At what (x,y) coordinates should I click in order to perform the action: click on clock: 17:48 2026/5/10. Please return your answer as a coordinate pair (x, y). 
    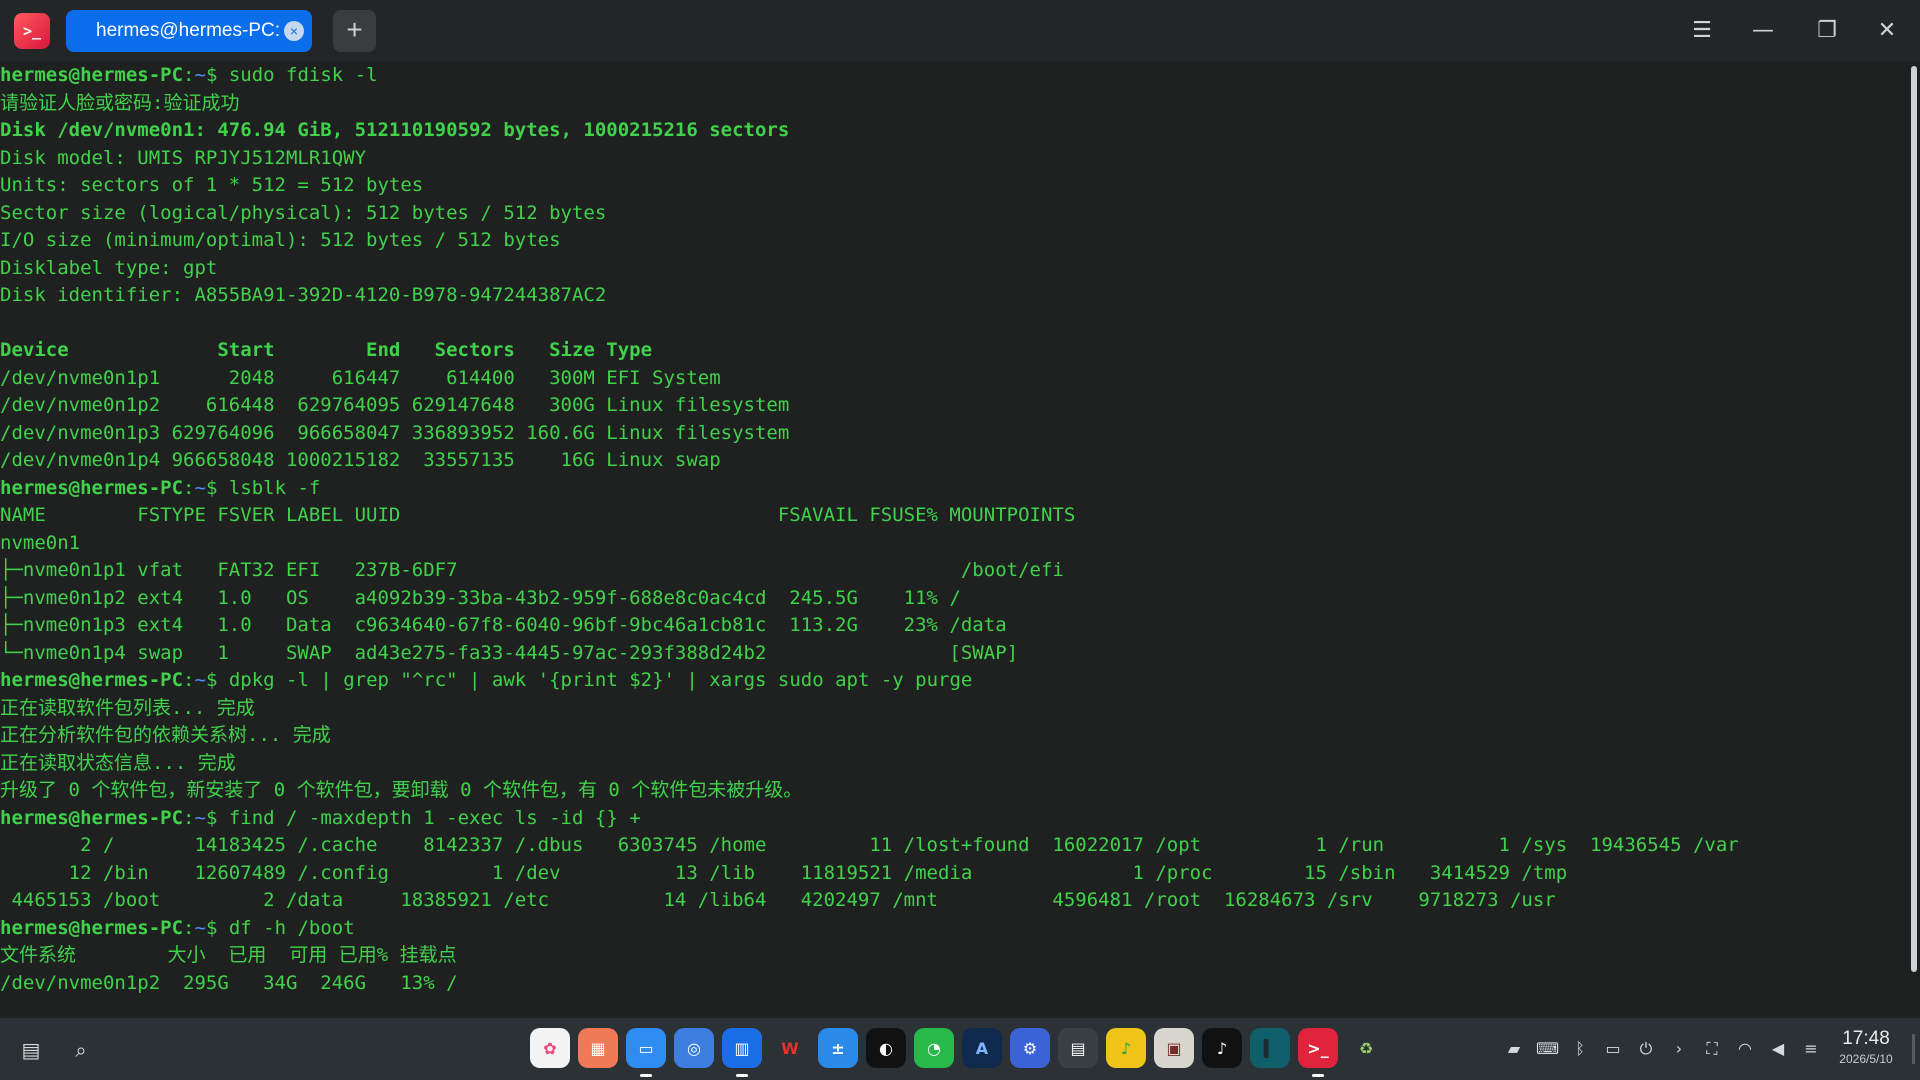
    Looking at the image, I should click on (1866, 1048).